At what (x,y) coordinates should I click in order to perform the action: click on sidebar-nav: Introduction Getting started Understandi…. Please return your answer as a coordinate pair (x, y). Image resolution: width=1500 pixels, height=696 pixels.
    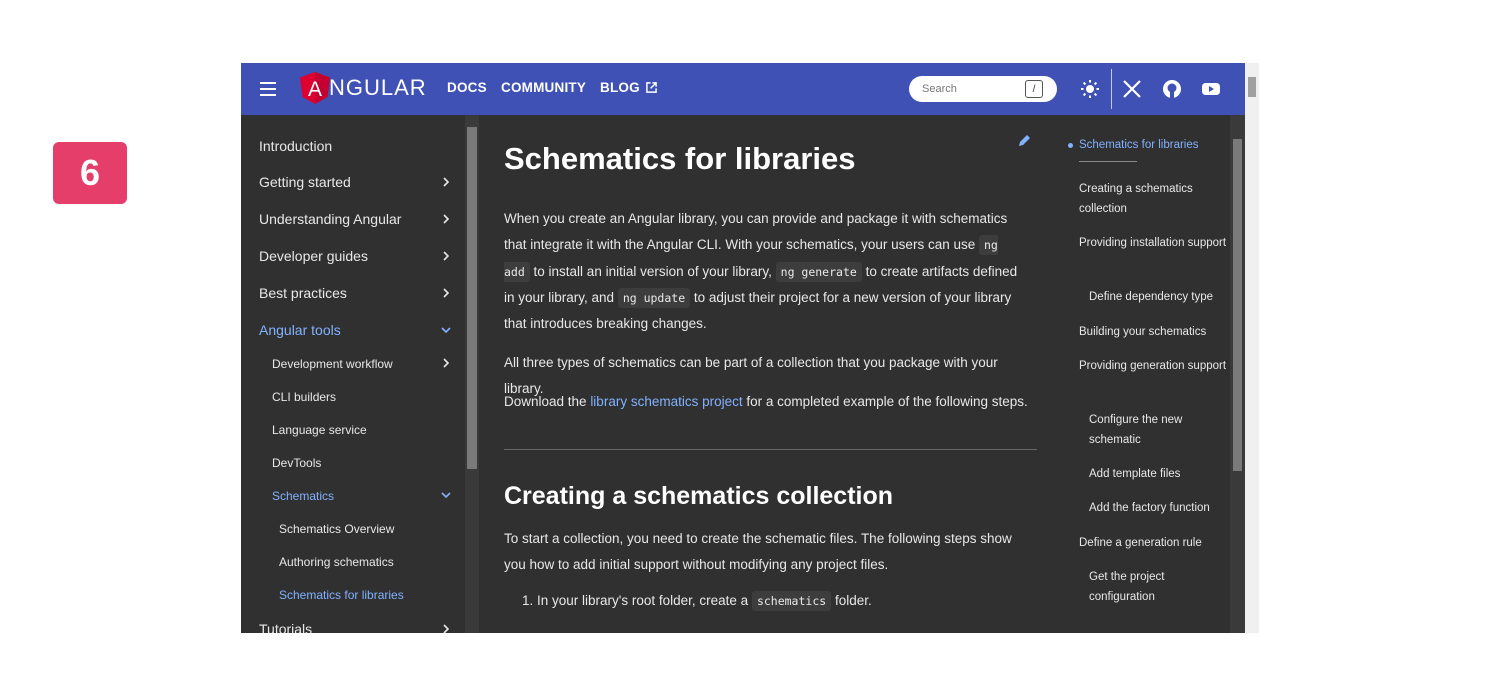
    Looking at the image, I should click on (360, 374).